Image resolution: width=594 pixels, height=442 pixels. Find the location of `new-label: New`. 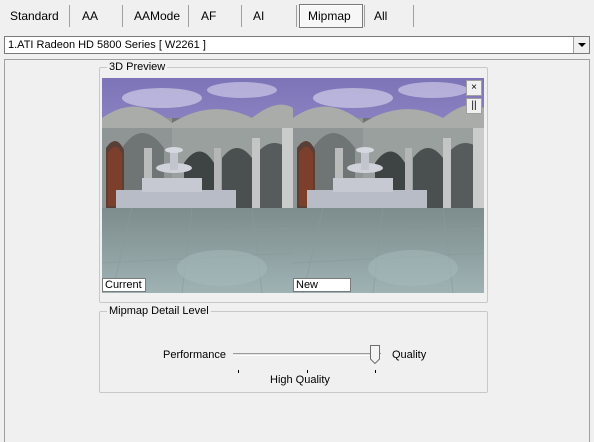

new-label: New is located at coordinates (322, 285).